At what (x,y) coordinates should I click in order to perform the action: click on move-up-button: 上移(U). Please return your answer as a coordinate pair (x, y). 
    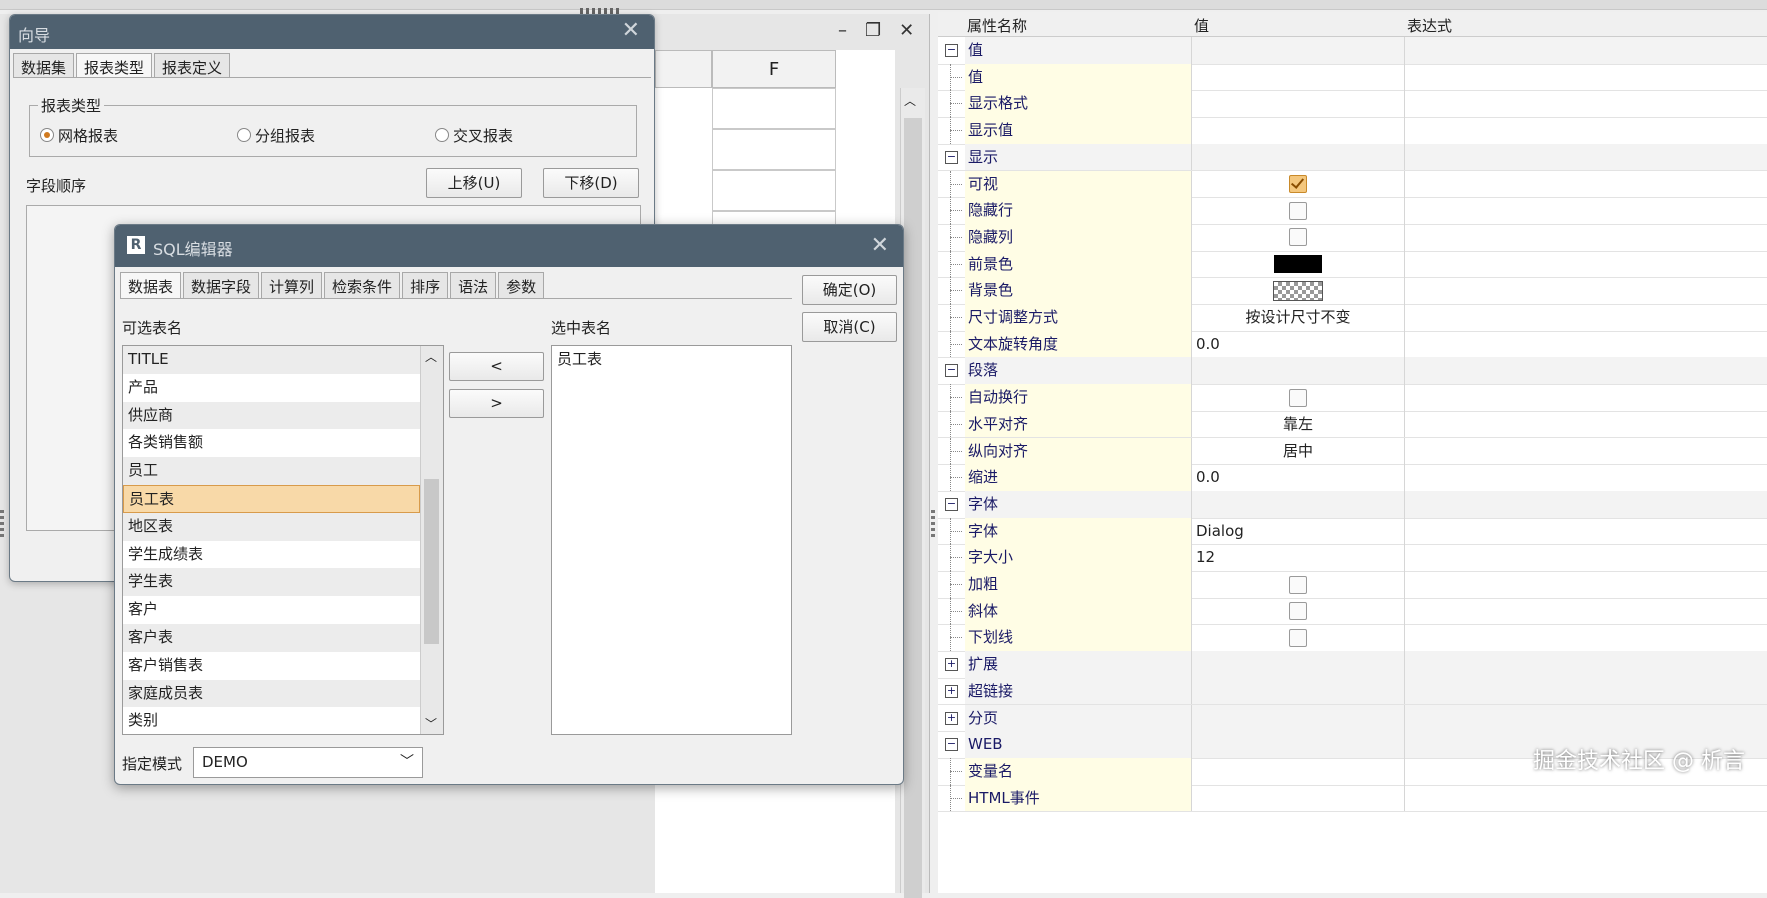
    Looking at the image, I should click on (474, 183).